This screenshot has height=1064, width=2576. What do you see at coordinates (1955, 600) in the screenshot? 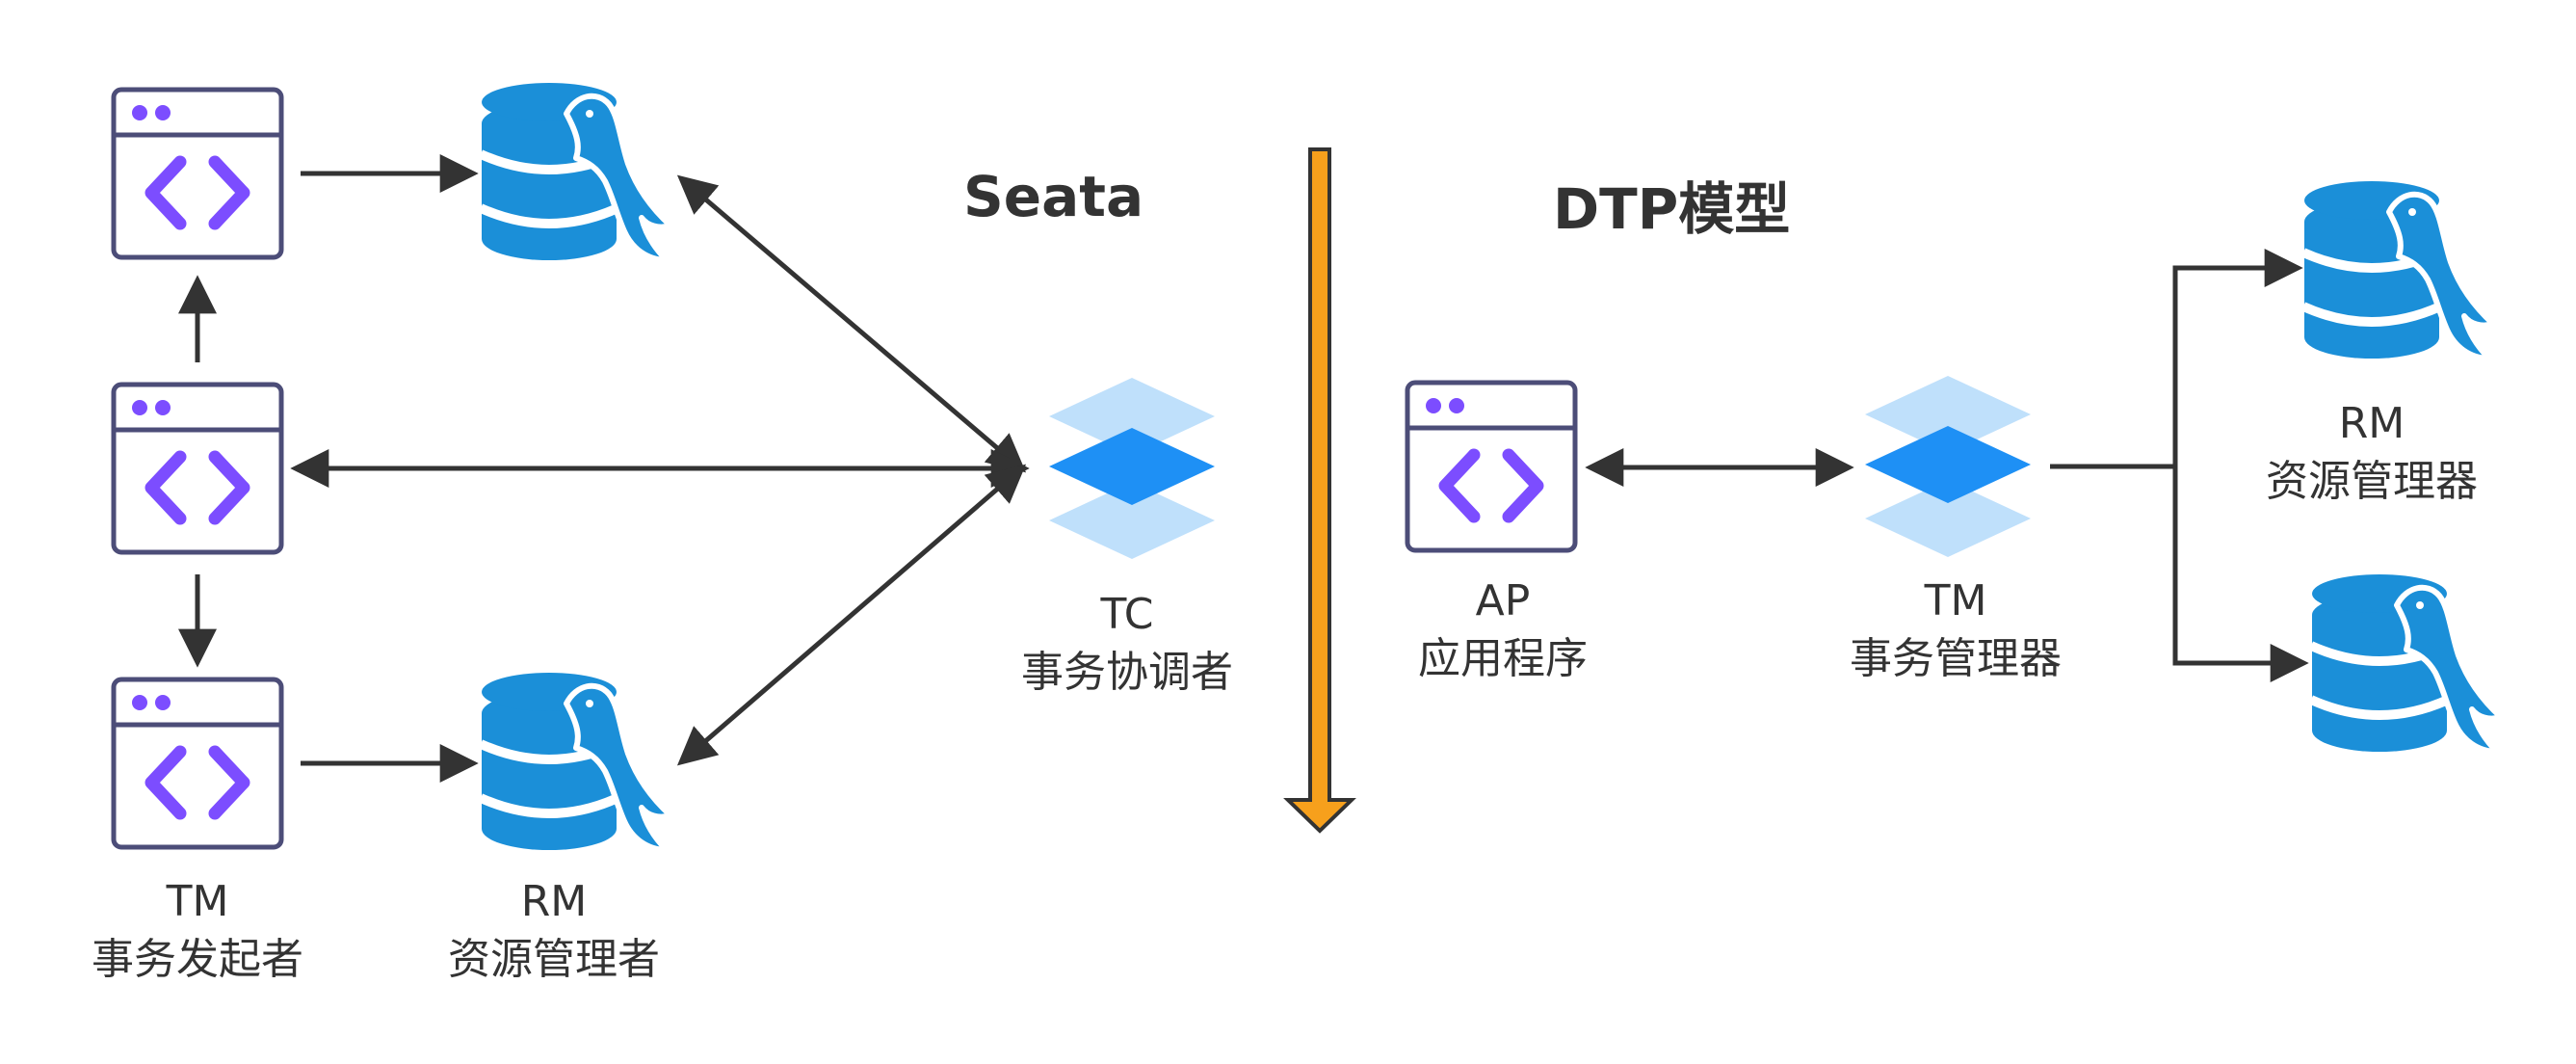
I see `dtp-tm-abbr: TM` at bounding box center [1955, 600].